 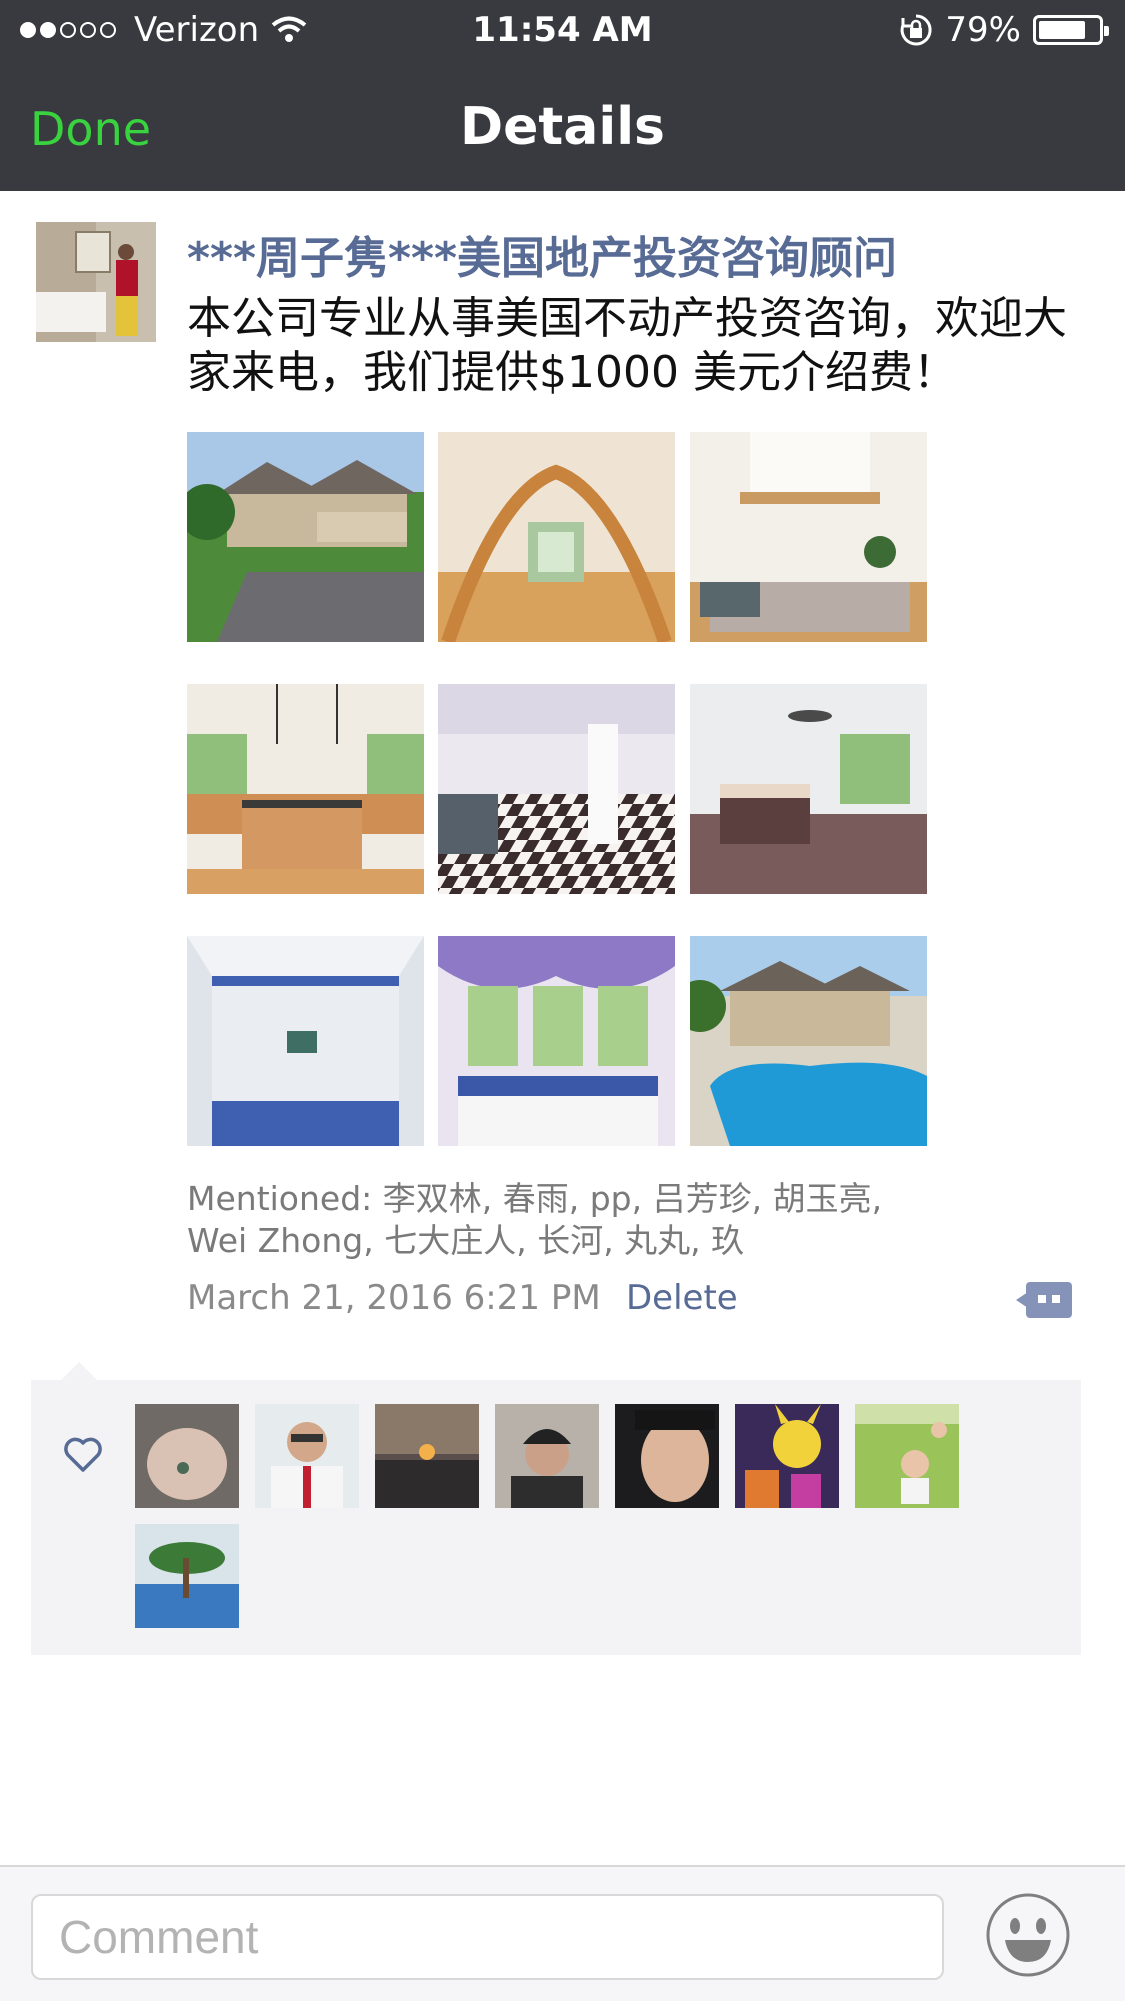 What do you see at coordinates (667, 1456) in the screenshot?
I see `man-selfie-avatar` at bounding box center [667, 1456].